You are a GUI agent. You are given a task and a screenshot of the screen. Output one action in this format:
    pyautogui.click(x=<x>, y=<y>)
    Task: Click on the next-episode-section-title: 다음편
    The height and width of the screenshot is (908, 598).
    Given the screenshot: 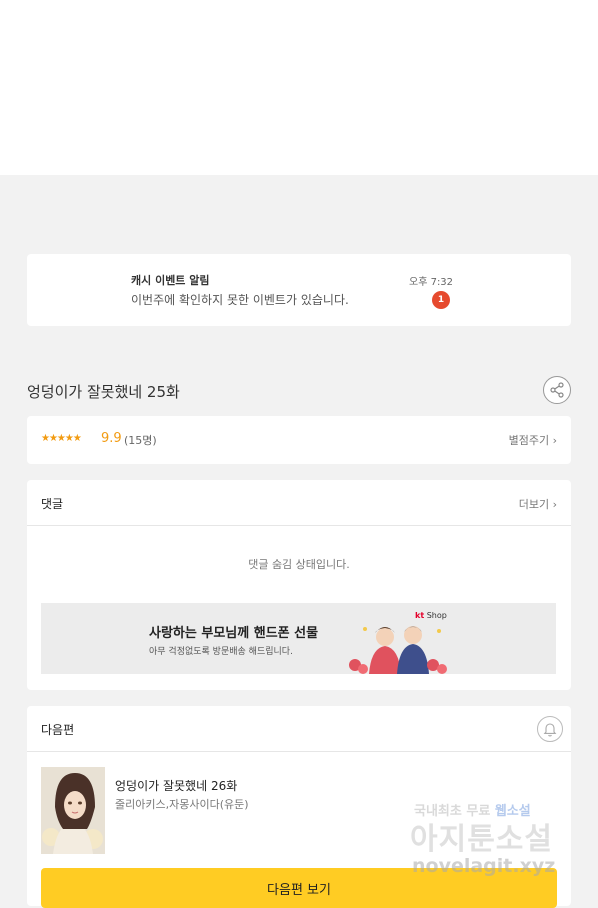 What is the action you would take?
    pyautogui.click(x=58, y=730)
    